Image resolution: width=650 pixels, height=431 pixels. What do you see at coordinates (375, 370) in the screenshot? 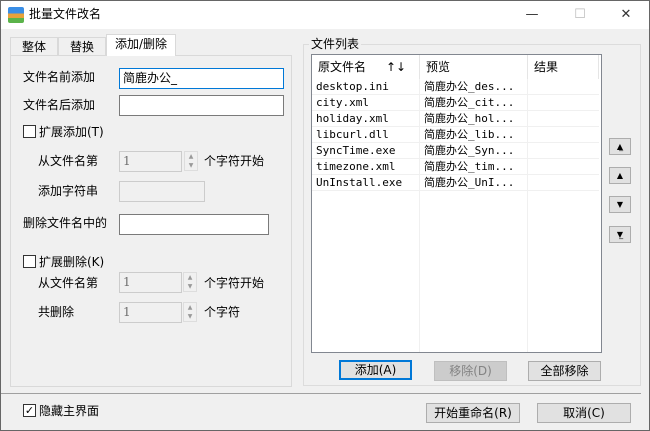
I see `add-button: 添加(A)` at bounding box center [375, 370].